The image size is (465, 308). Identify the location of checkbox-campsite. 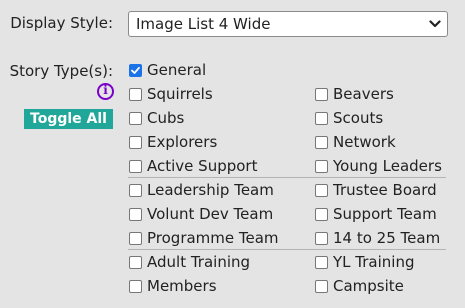
(321, 286).